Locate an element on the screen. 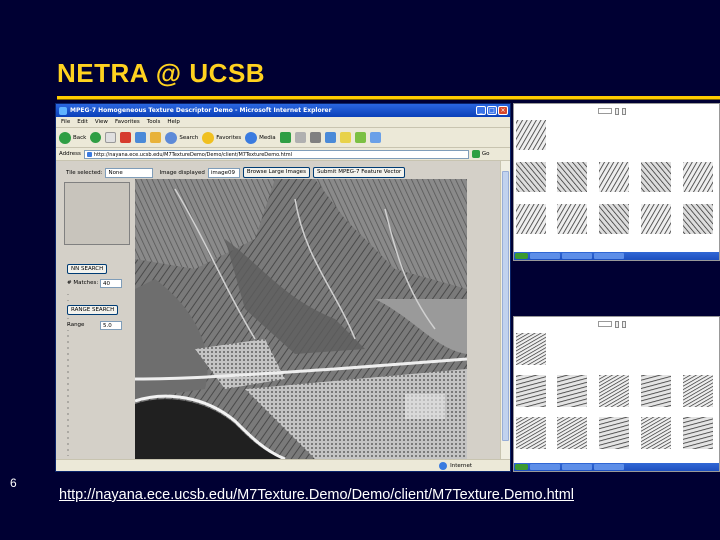 The image size is (720, 540). go-label: Go is located at coordinates (485, 154).